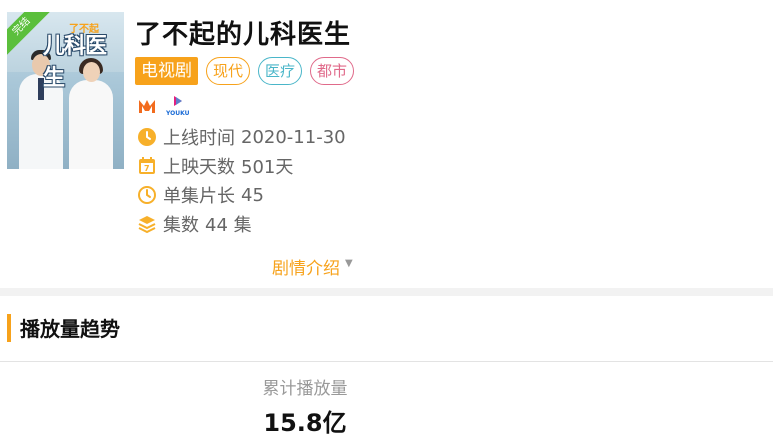 The image size is (773, 441). What do you see at coordinates (84, 29) in the screenshot?
I see `poster-subtitle: 了不起` at bounding box center [84, 29].